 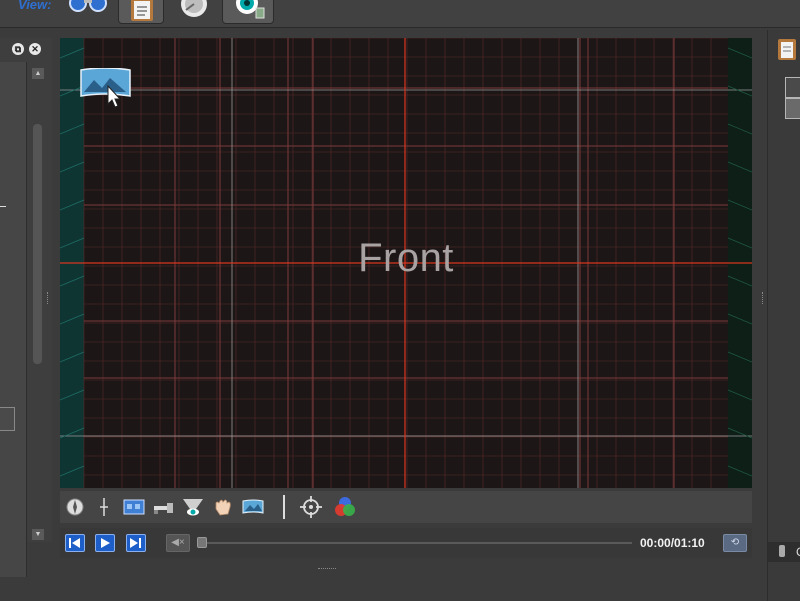 I want to click on left-panel-scrollbar: ▲ ▼, so click(x=38, y=304).